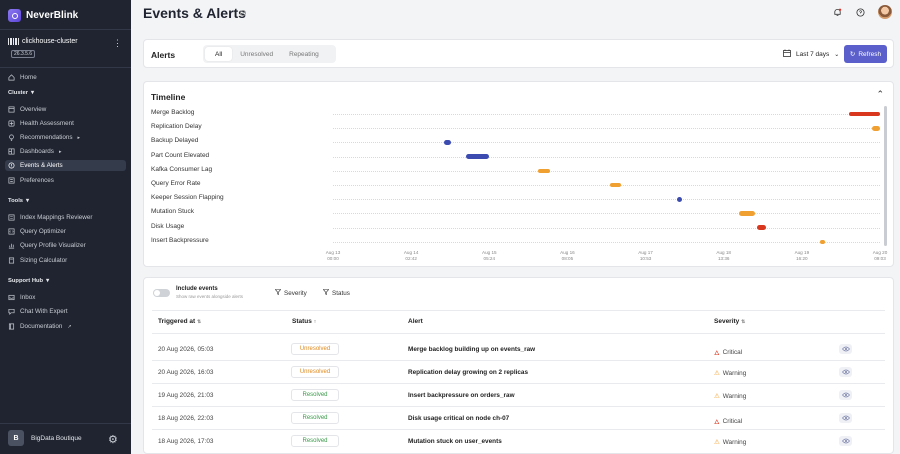 The height and width of the screenshot is (454, 900). What do you see at coordinates (37, 231) in the screenshot?
I see `nav-query-optimizer: Query Optimizer` at bounding box center [37, 231].